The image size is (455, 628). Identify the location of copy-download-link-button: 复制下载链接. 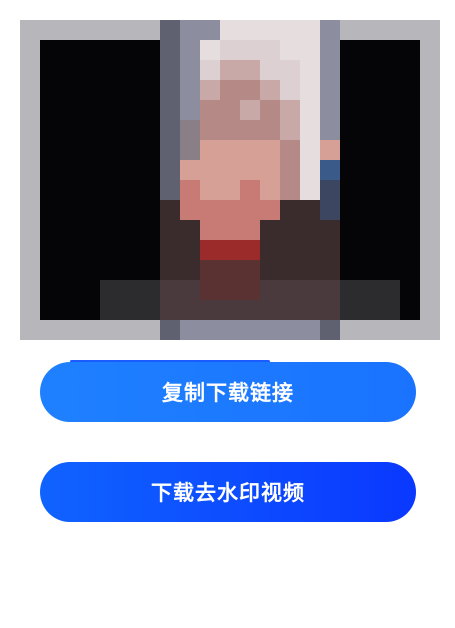
(228, 392).